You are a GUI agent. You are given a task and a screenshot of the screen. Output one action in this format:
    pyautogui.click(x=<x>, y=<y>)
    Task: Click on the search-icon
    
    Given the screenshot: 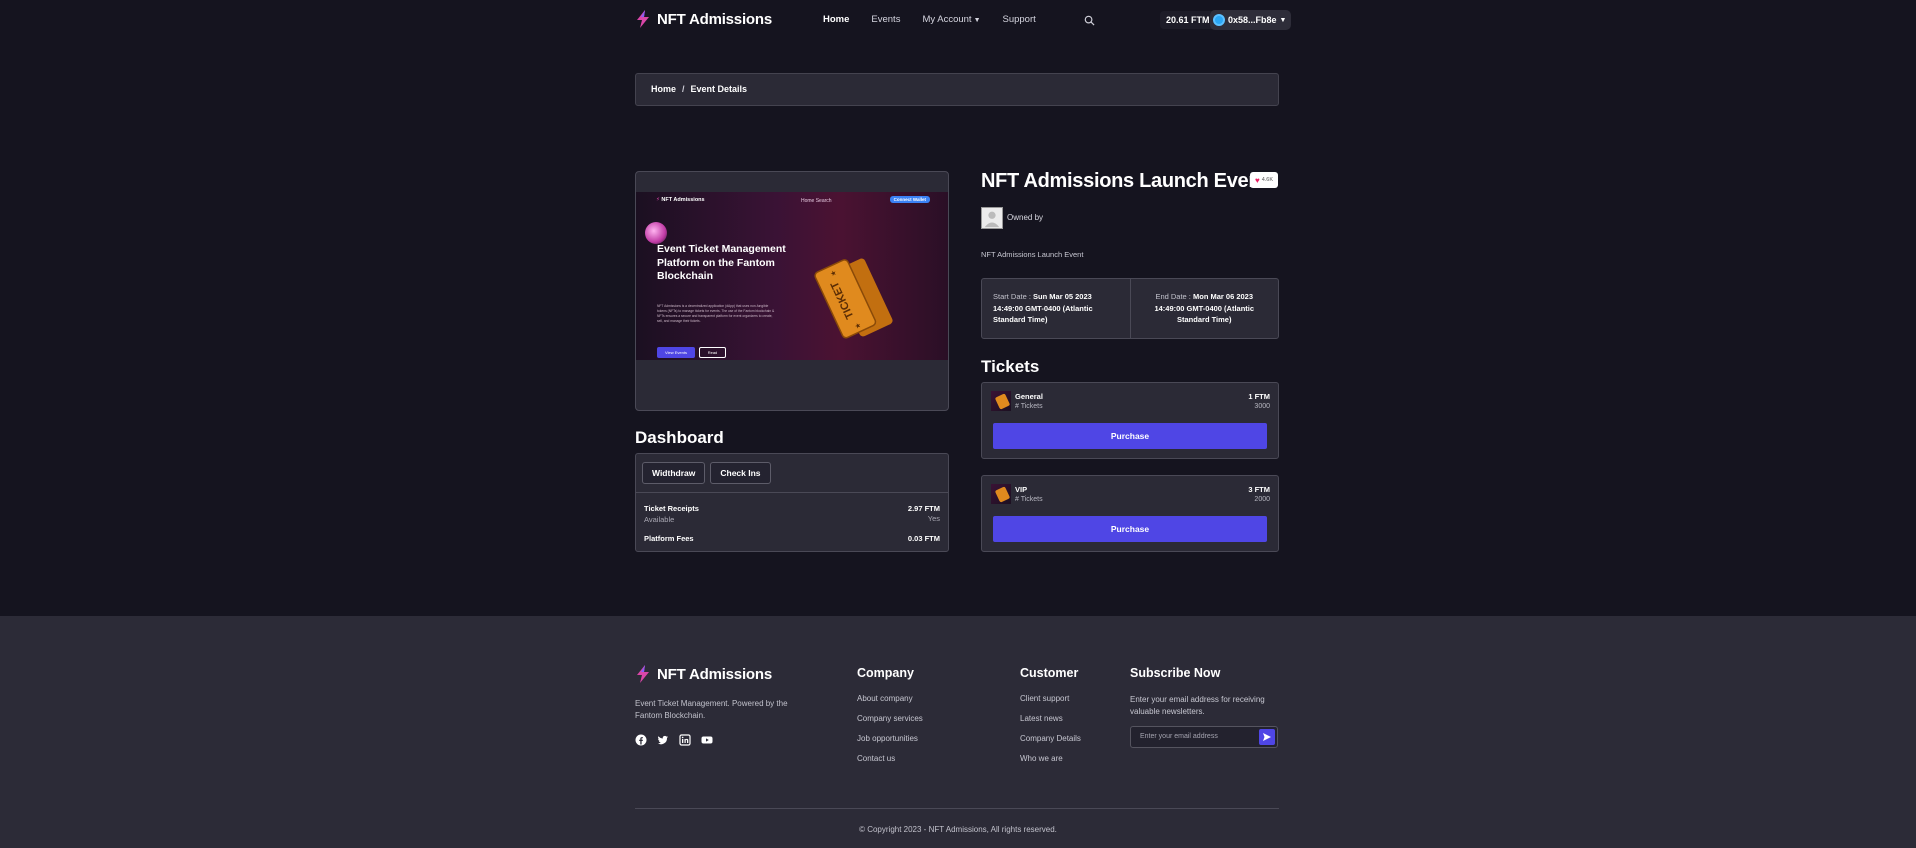 What is the action you would take?
    pyautogui.click(x=1089, y=20)
    